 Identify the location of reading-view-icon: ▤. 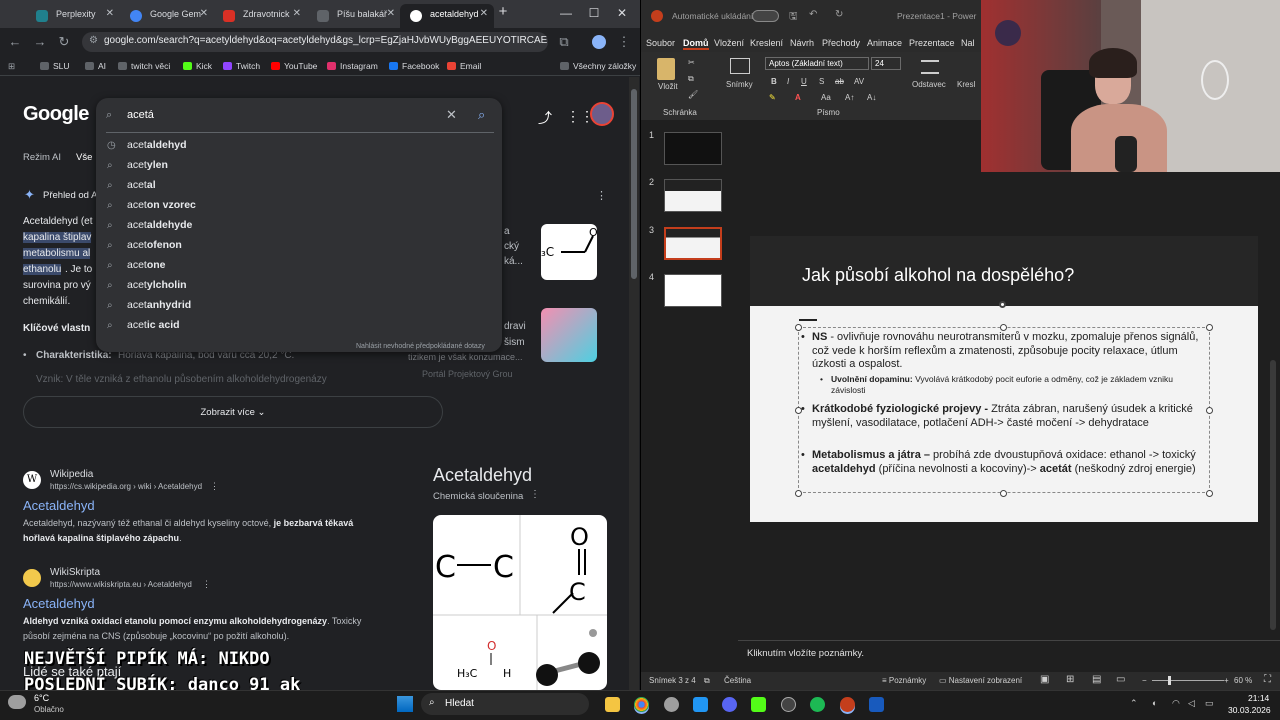
(1096, 679).